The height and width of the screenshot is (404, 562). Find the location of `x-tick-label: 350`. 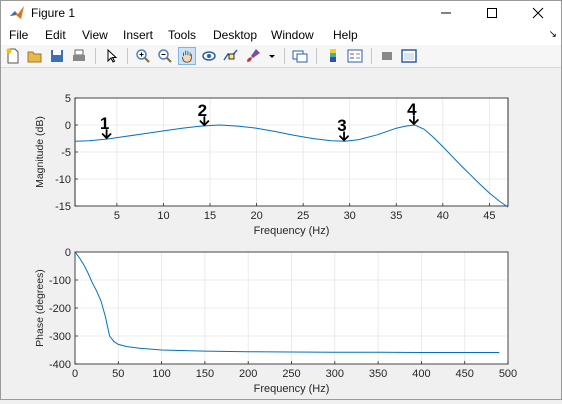

x-tick-label: 350 is located at coordinates (378, 374).